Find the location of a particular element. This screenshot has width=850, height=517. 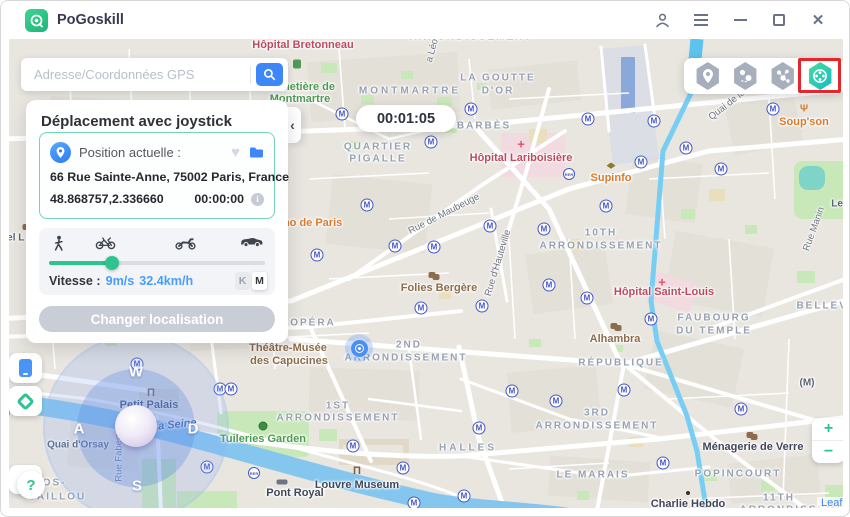

joystick-key-down: S is located at coordinates (137, 486).